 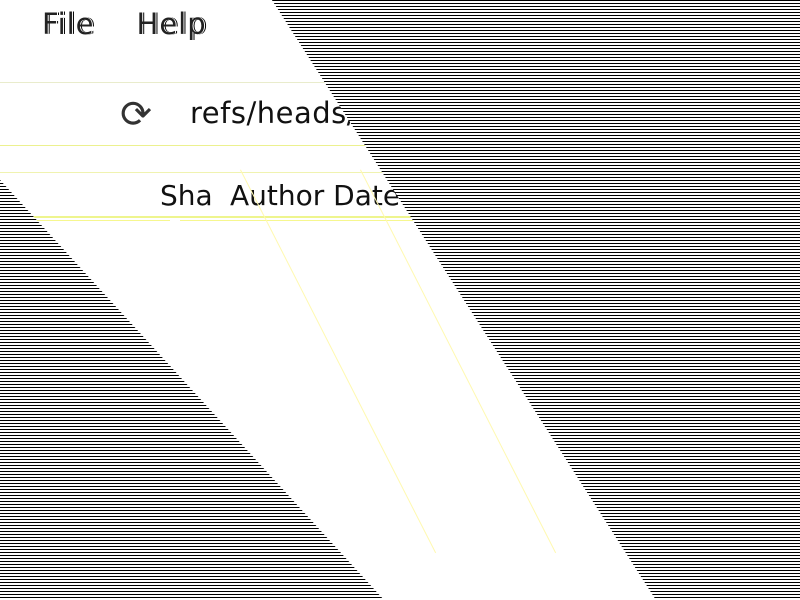 What do you see at coordinates (68, 24) in the screenshot?
I see `menu-file: File` at bounding box center [68, 24].